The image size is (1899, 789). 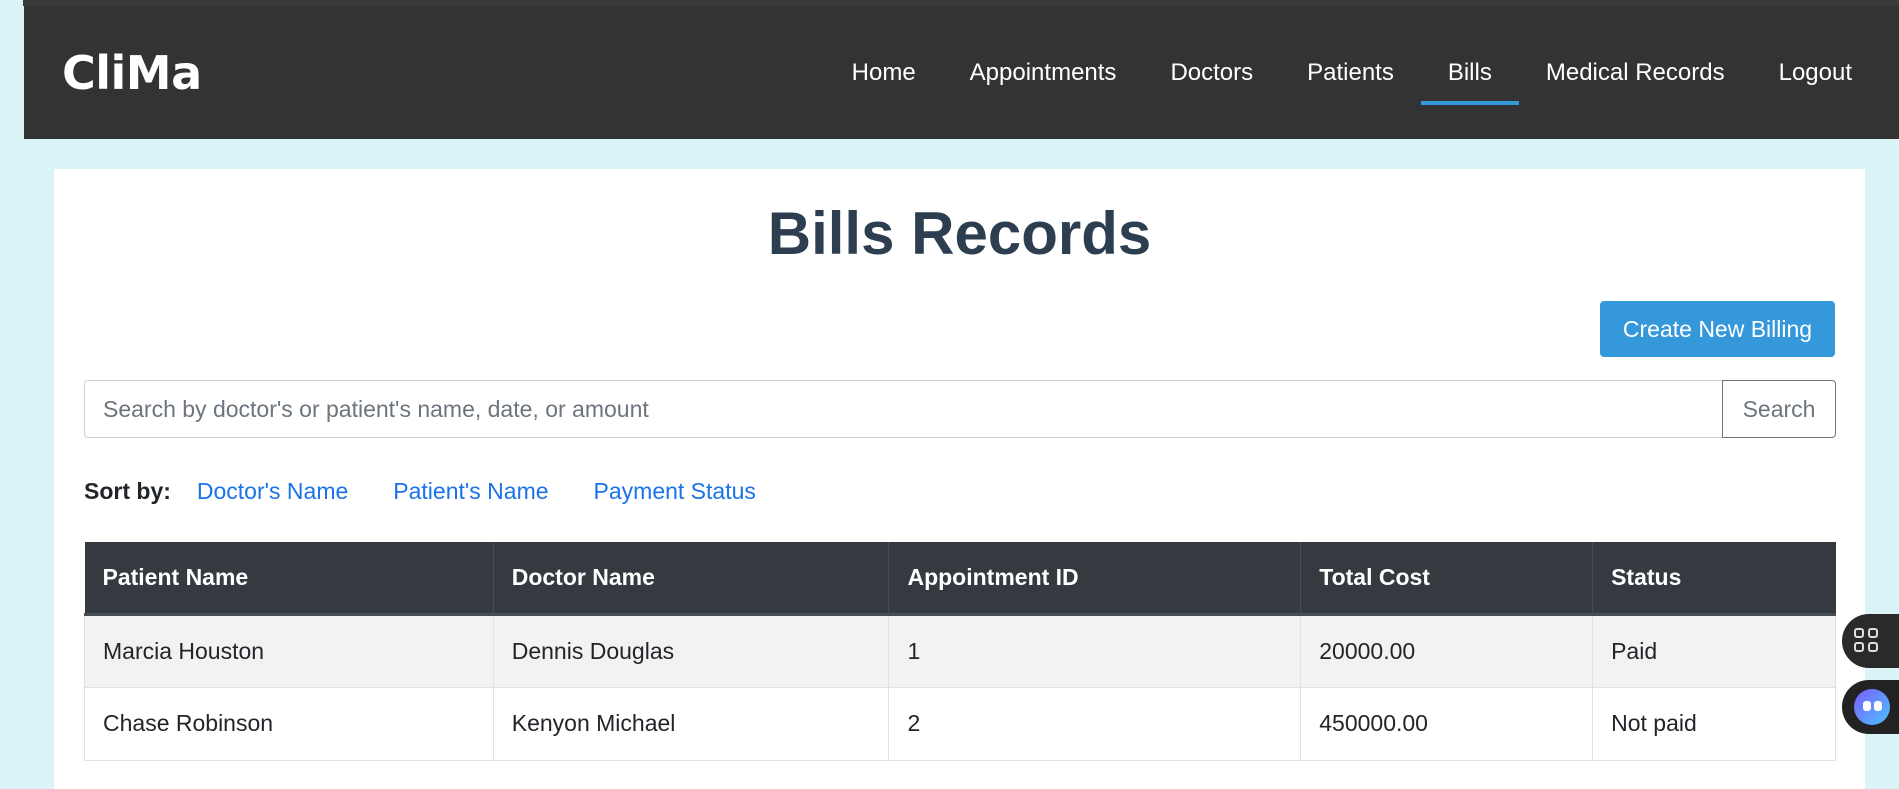 What do you see at coordinates (289, 650) in the screenshot?
I see `cell-patient-name: Marcia Houston` at bounding box center [289, 650].